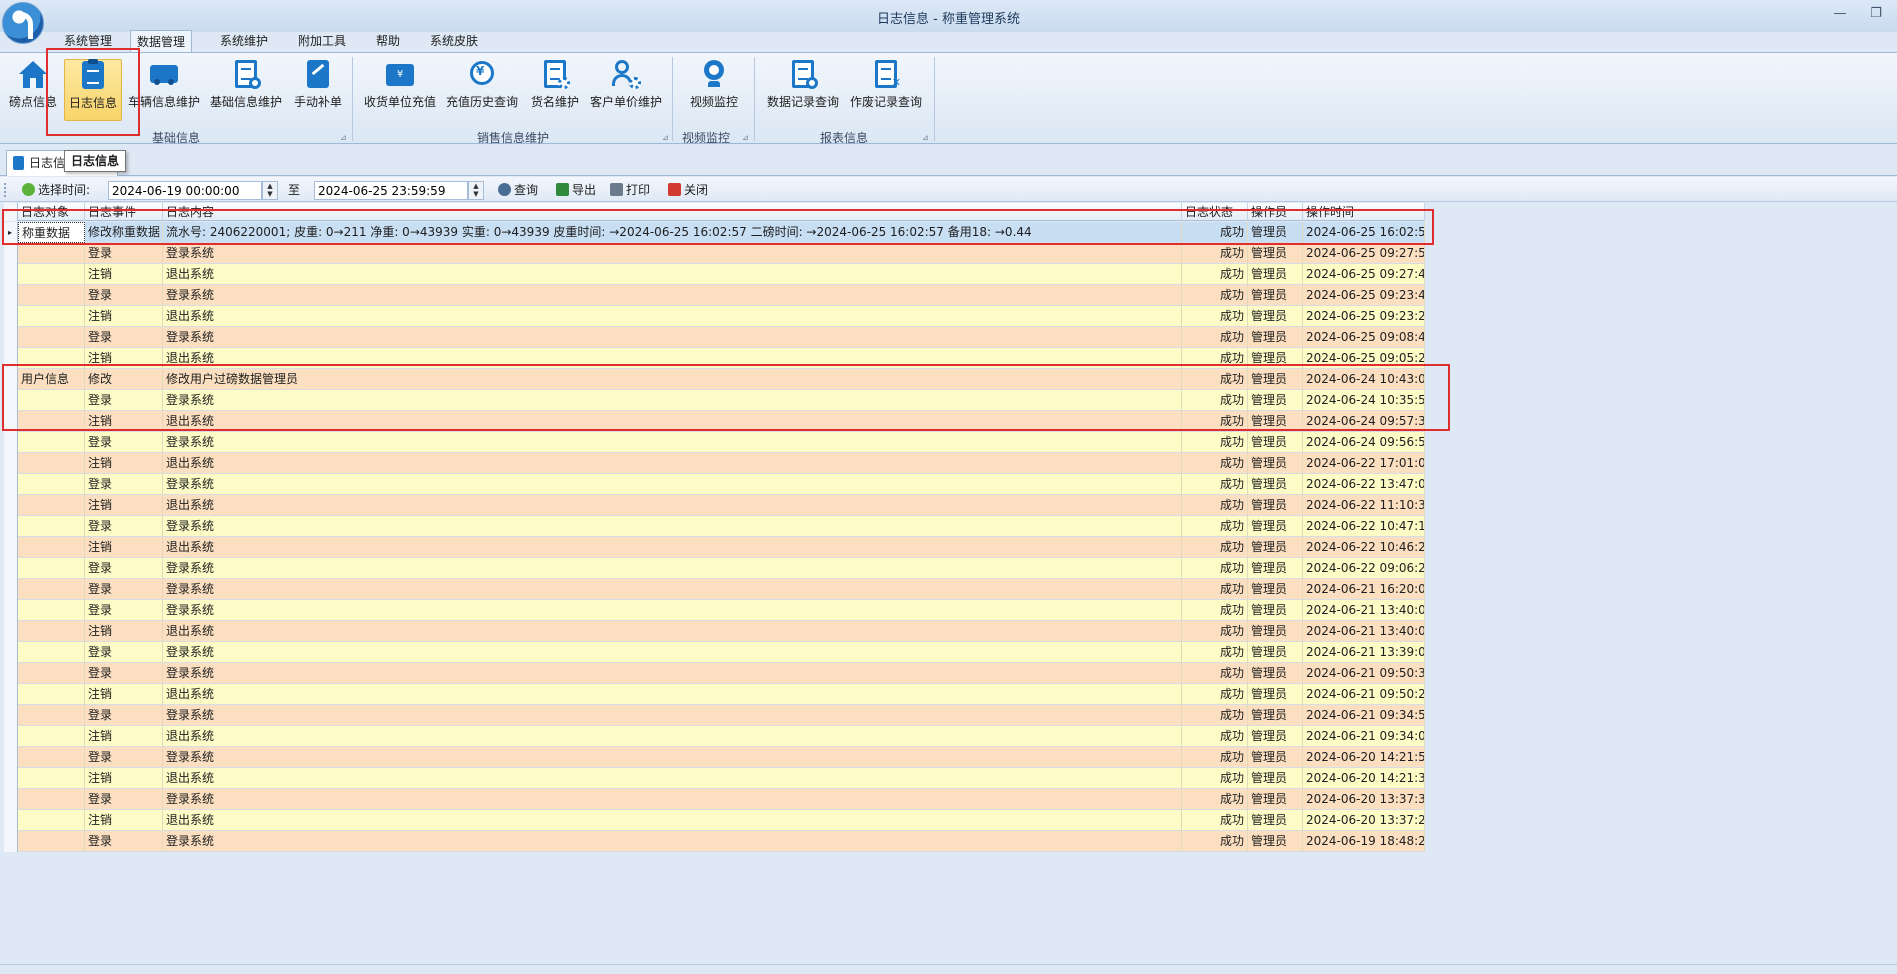  I want to click on table-row: 注销 退出系统 成功 管理员 2024-06-22 10:46:28, so click(714, 547).